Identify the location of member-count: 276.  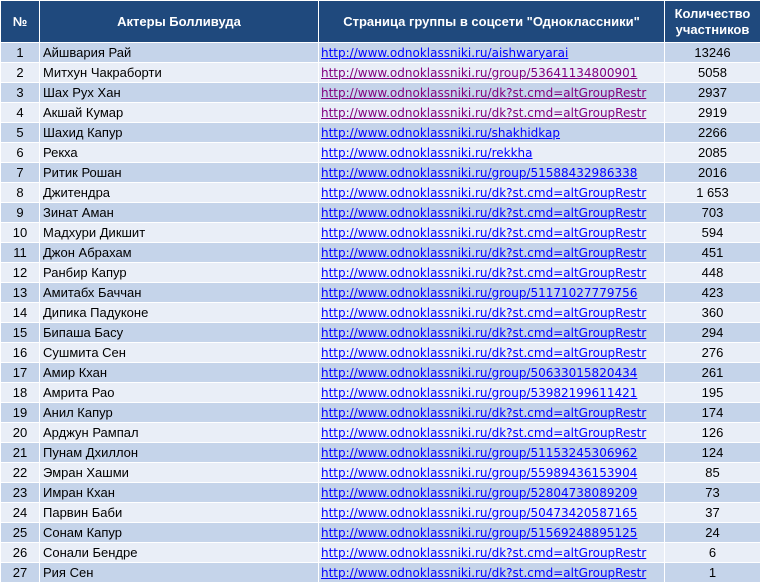
(712, 352).